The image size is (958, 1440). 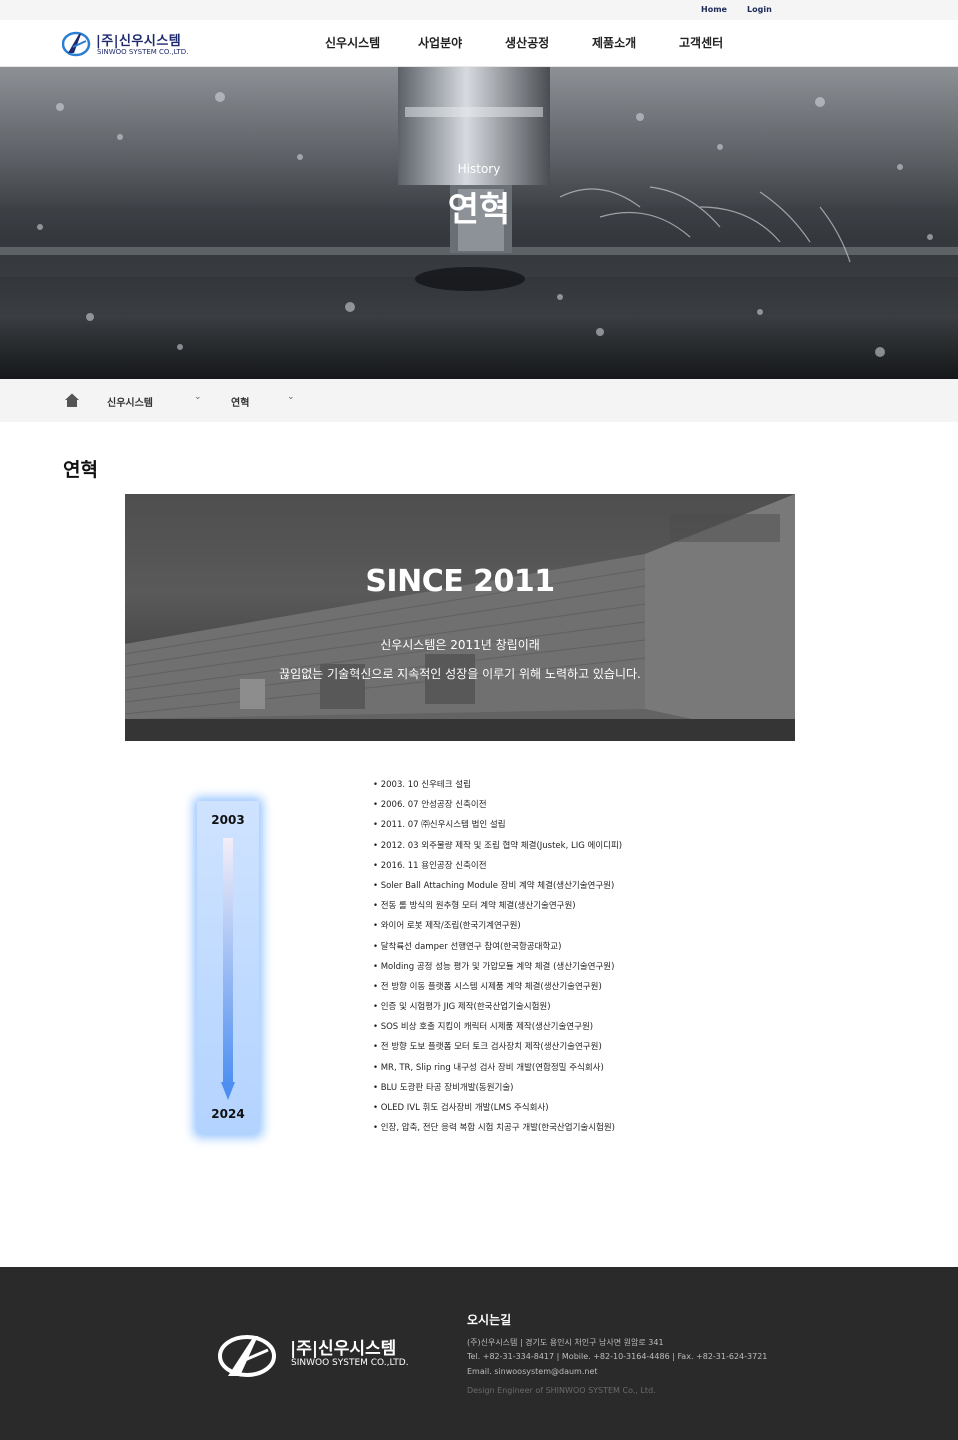 What do you see at coordinates (228, 1114) in the screenshot?
I see `timeline-end-year: 2024` at bounding box center [228, 1114].